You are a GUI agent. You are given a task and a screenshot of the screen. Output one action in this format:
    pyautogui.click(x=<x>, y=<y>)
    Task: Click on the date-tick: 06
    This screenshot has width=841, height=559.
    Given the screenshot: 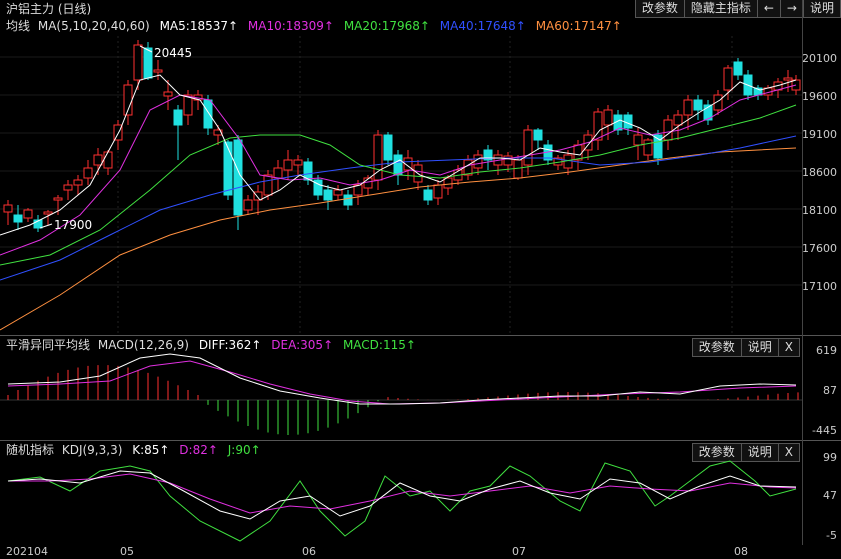 What is the action you would take?
    pyautogui.click(x=309, y=551)
    